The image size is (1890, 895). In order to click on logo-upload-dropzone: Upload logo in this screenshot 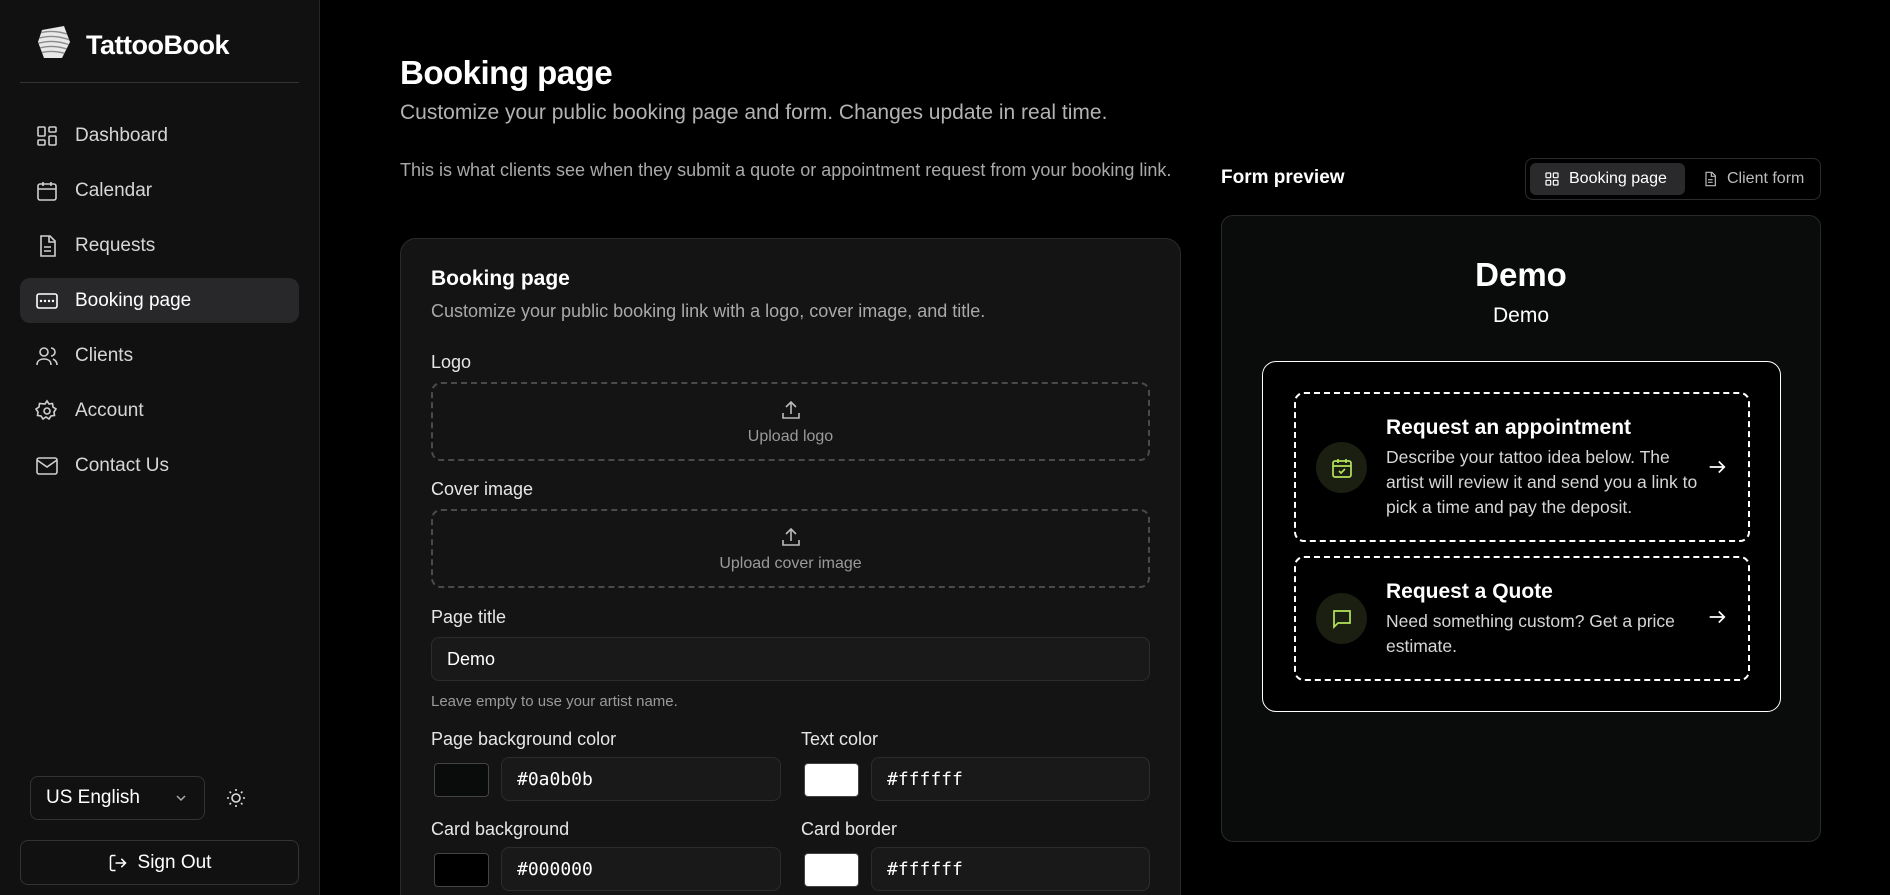, I will do `click(790, 421)`.